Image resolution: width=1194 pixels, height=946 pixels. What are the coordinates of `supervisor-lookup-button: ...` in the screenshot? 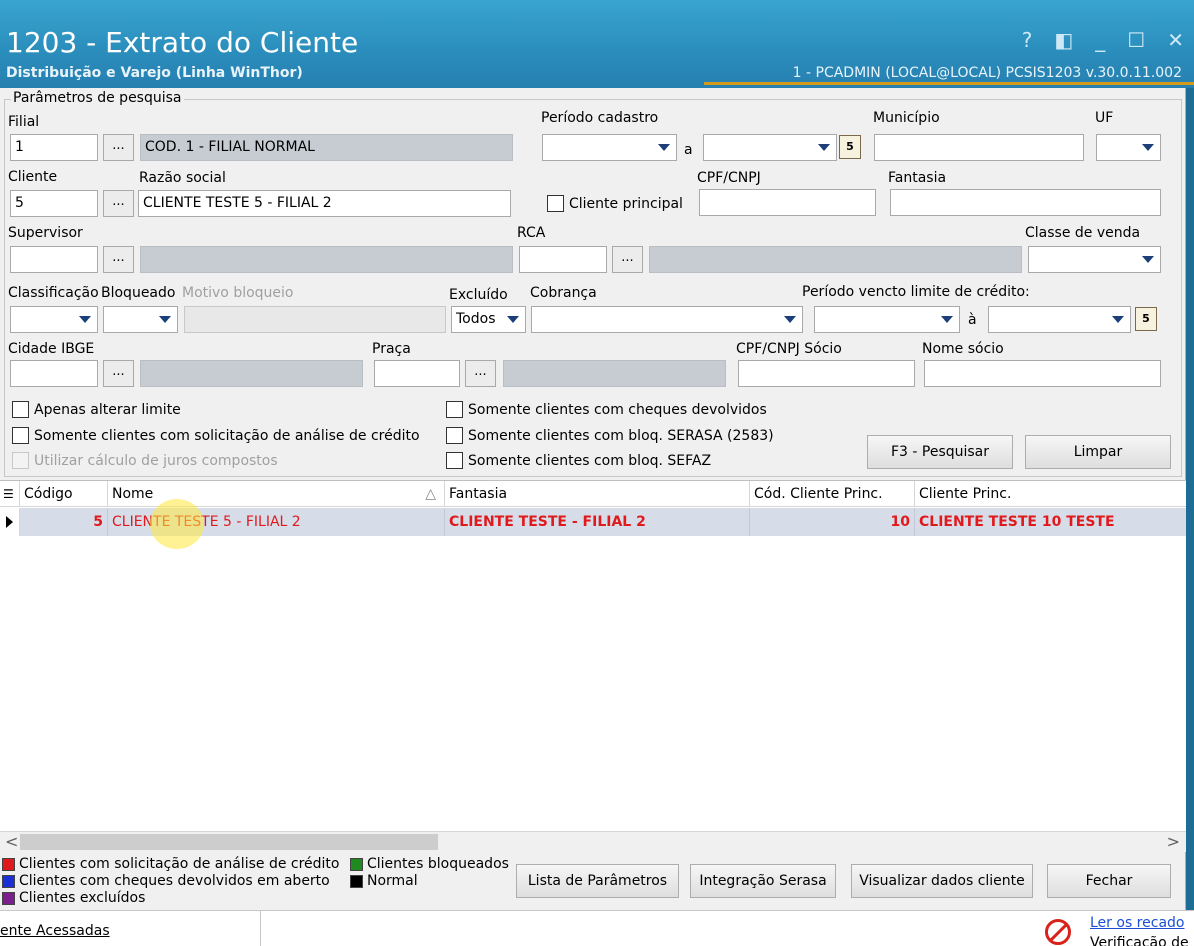 It's located at (118, 259).